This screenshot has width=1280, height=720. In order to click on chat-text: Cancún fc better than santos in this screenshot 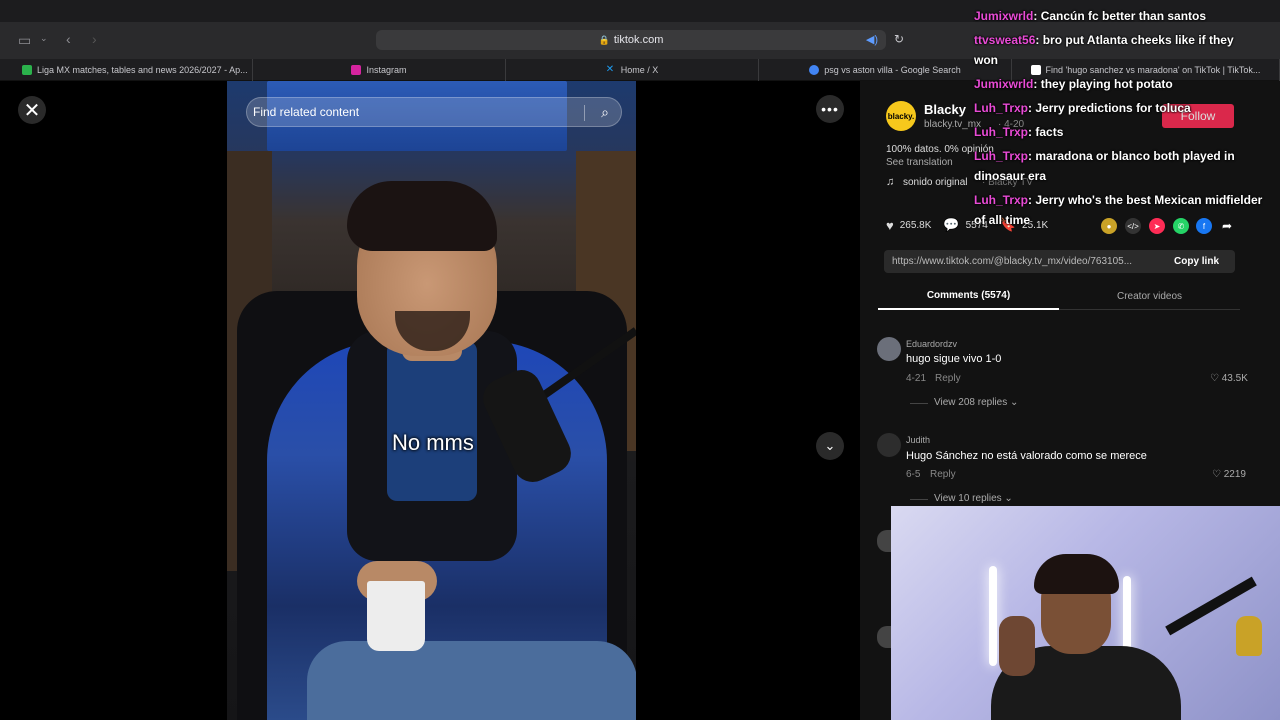, I will do `click(1123, 16)`.